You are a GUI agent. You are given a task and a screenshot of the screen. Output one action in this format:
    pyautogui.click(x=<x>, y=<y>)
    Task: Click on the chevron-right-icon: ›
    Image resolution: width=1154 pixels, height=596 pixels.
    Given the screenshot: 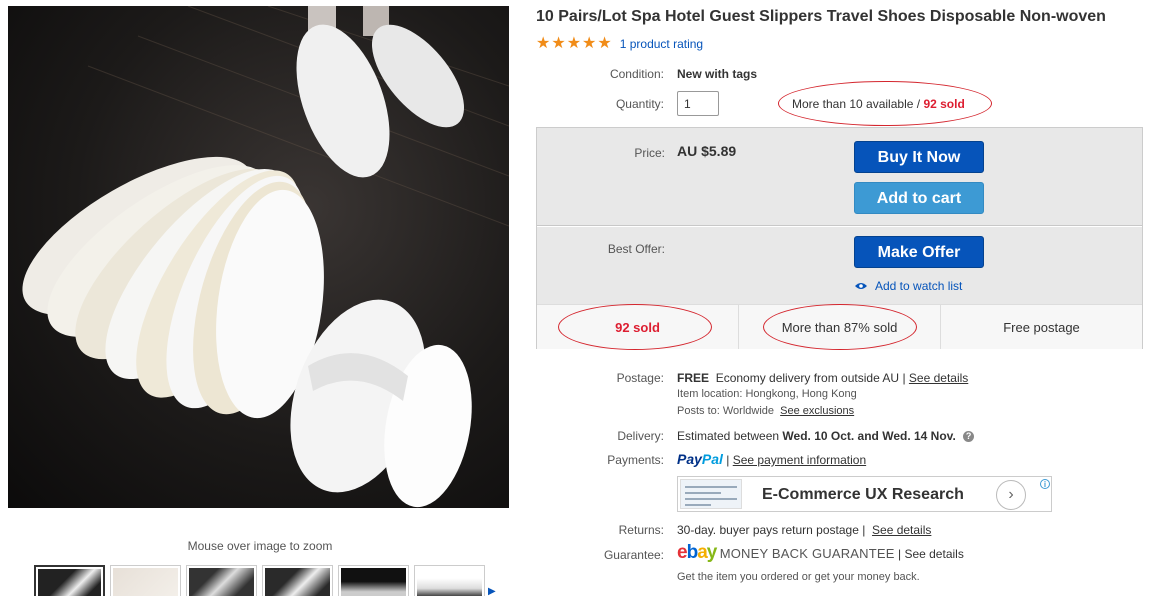 What is the action you would take?
    pyautogui.click(x=1011, y=495)
    